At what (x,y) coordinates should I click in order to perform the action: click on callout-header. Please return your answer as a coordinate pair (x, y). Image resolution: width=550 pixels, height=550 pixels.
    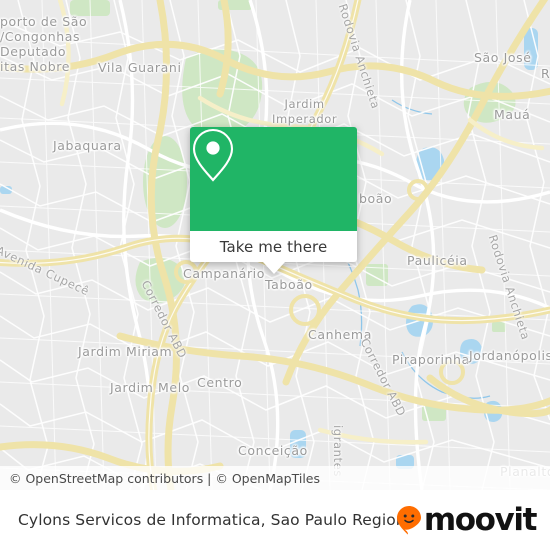
    Looking at the image, I should click on (273, 179).